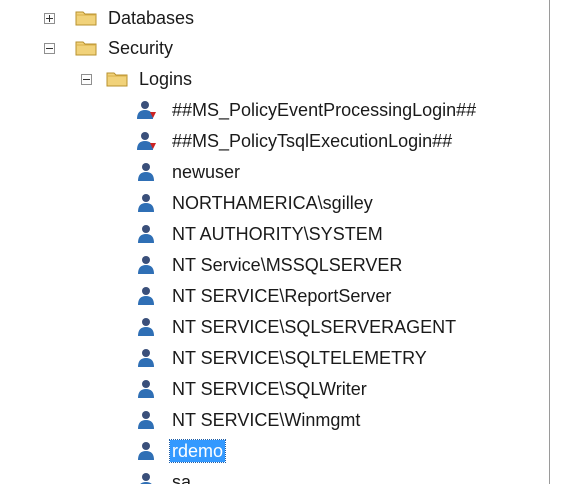 The width and height of the screenshot is (563, 484). Describe the element at coordinates (277, 234) in the screenshot. I see `login-label: NT AUTHORITY\SYSTEM` at that location.